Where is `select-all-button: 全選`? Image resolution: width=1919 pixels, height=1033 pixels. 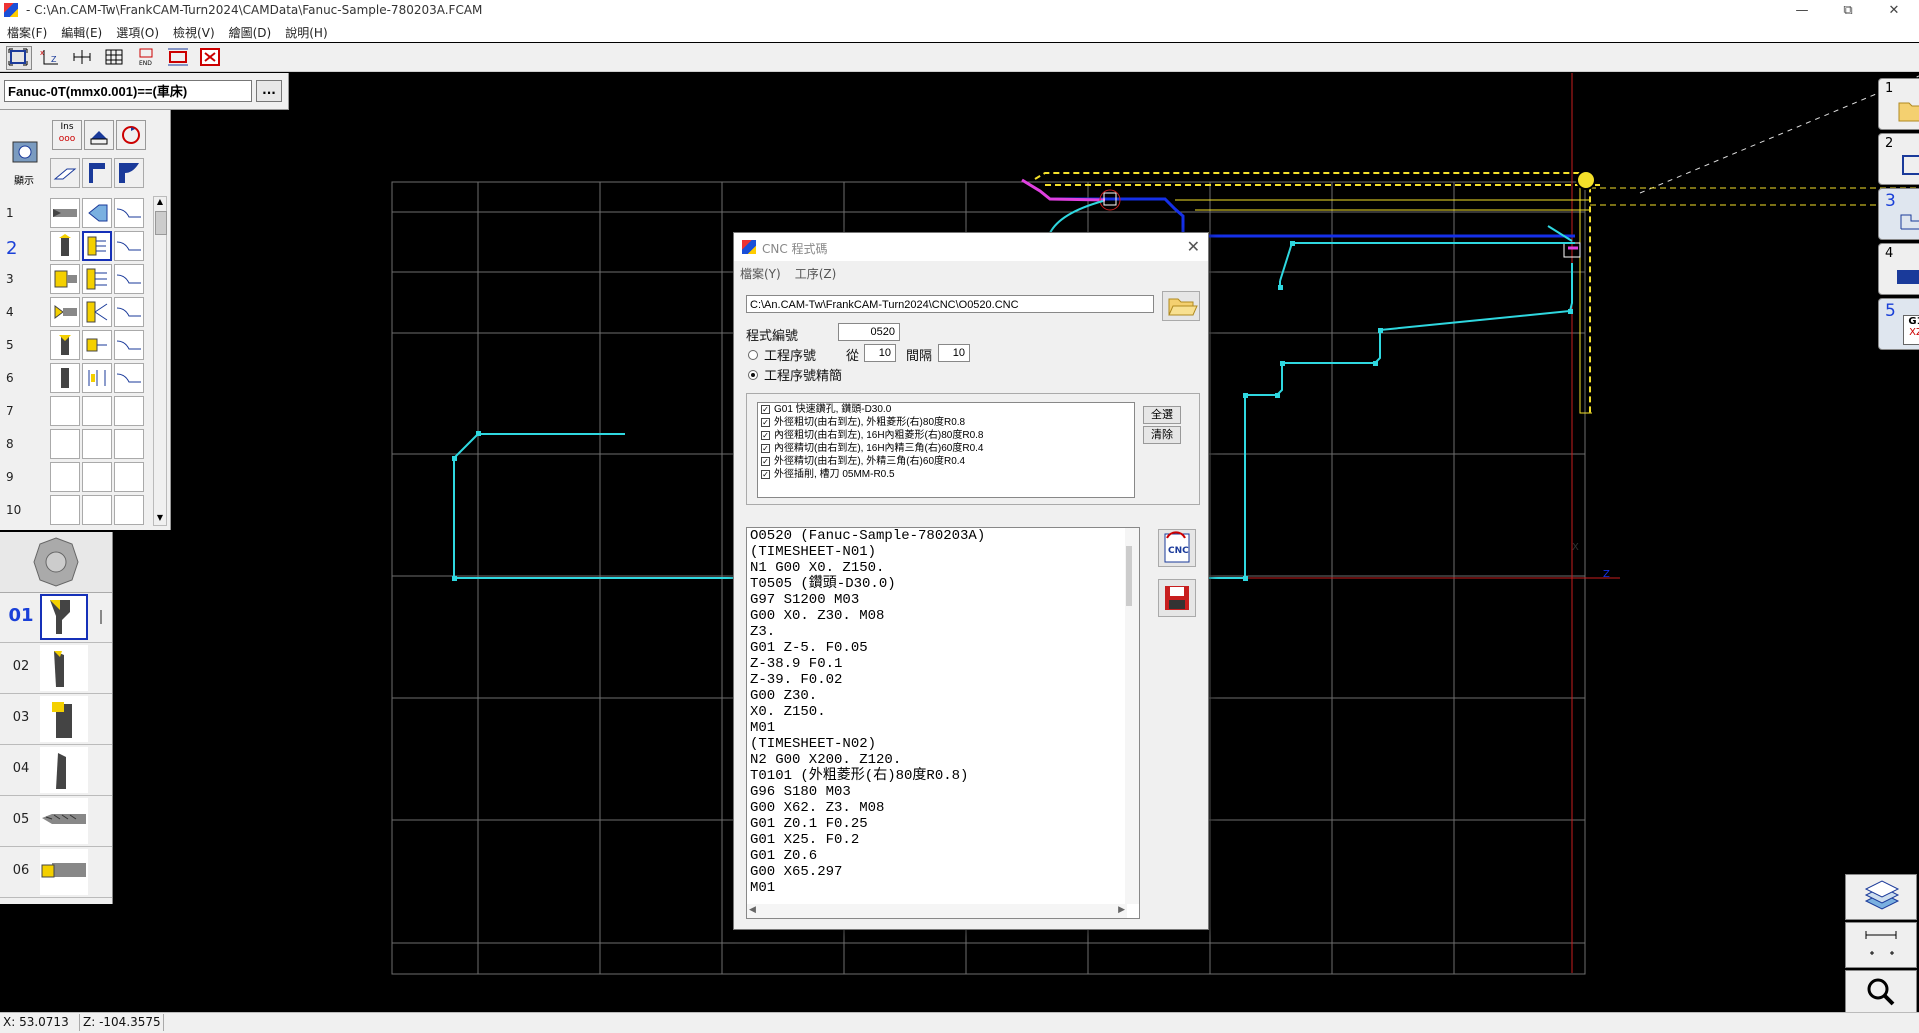
select-all-button: 全選 is located at coordinates (1162, 415).